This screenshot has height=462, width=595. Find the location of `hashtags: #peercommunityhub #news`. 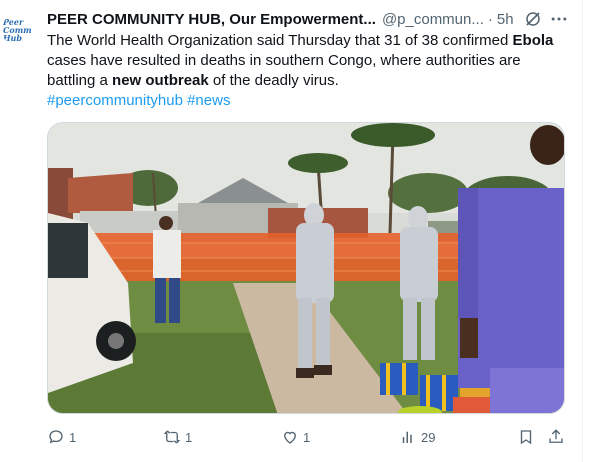

hashtags: #peercommunityhub #news is located at coordinates (138, 101).